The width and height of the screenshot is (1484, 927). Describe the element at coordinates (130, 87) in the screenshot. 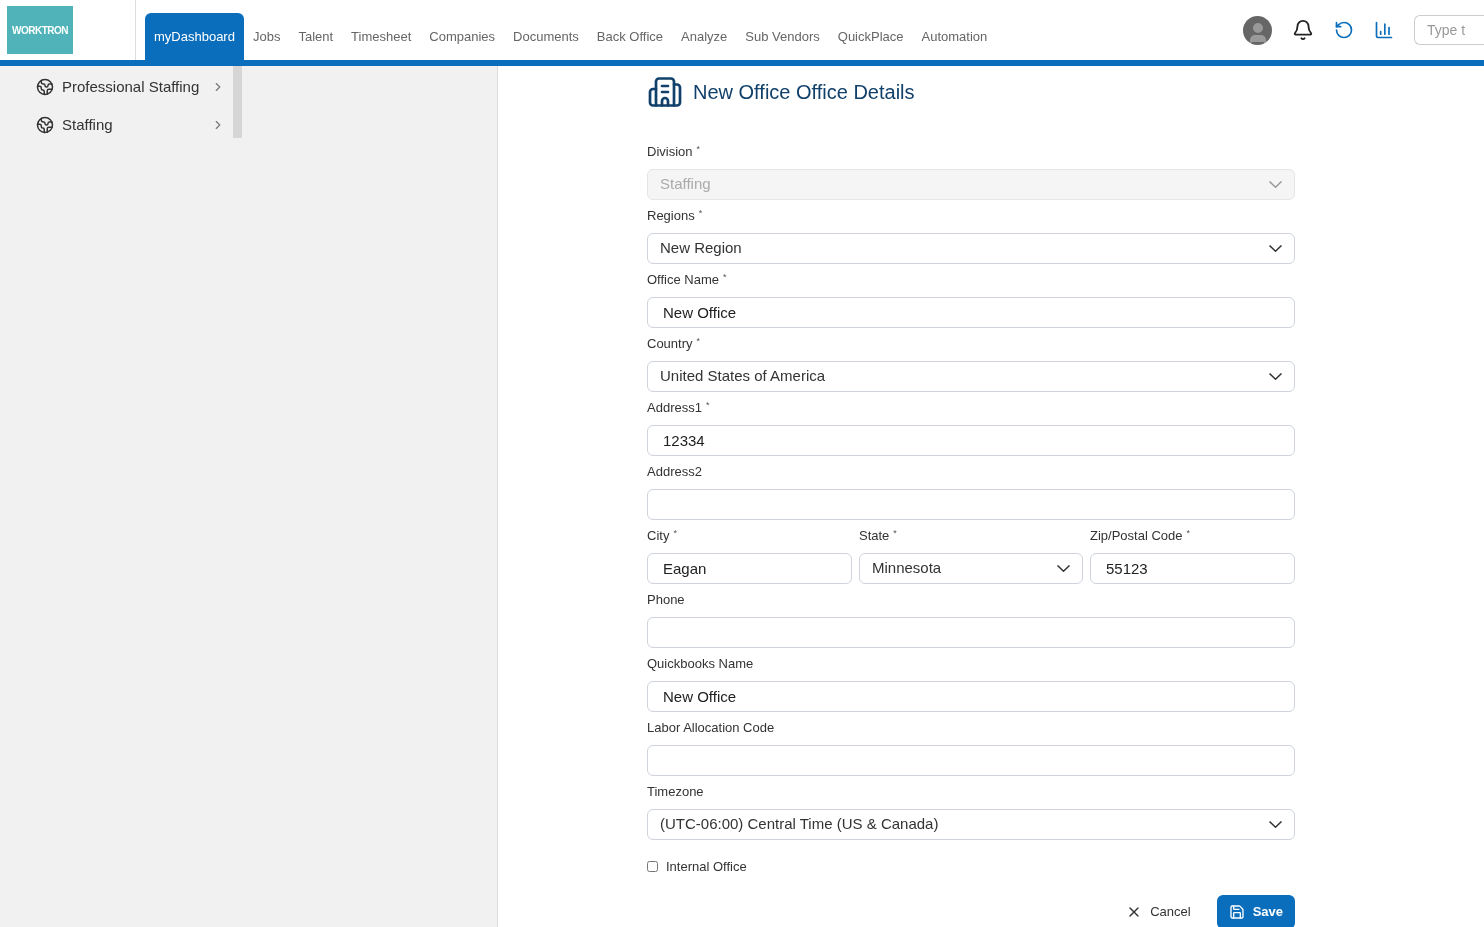

I see `sidebar-item: Professional Staffing` at that location.